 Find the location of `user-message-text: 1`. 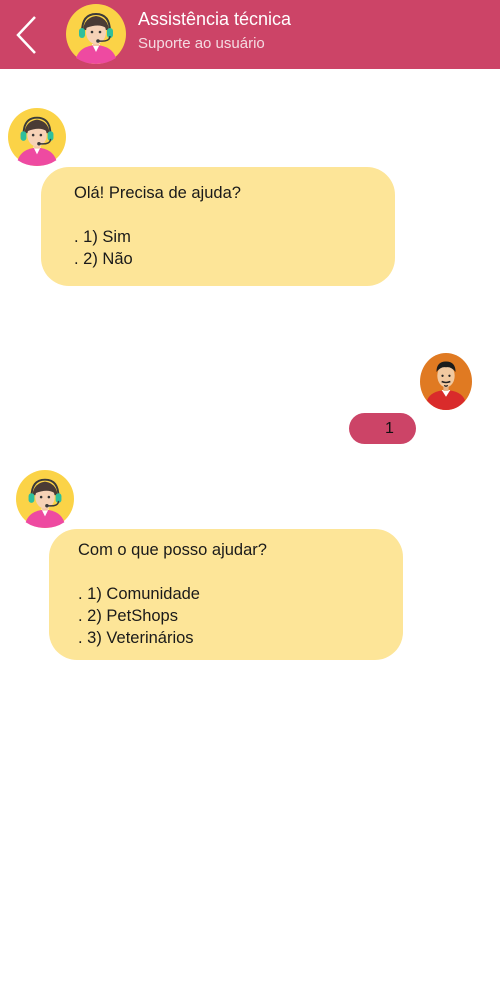

user-message-text: 1 is located at coordinates (389, 428).